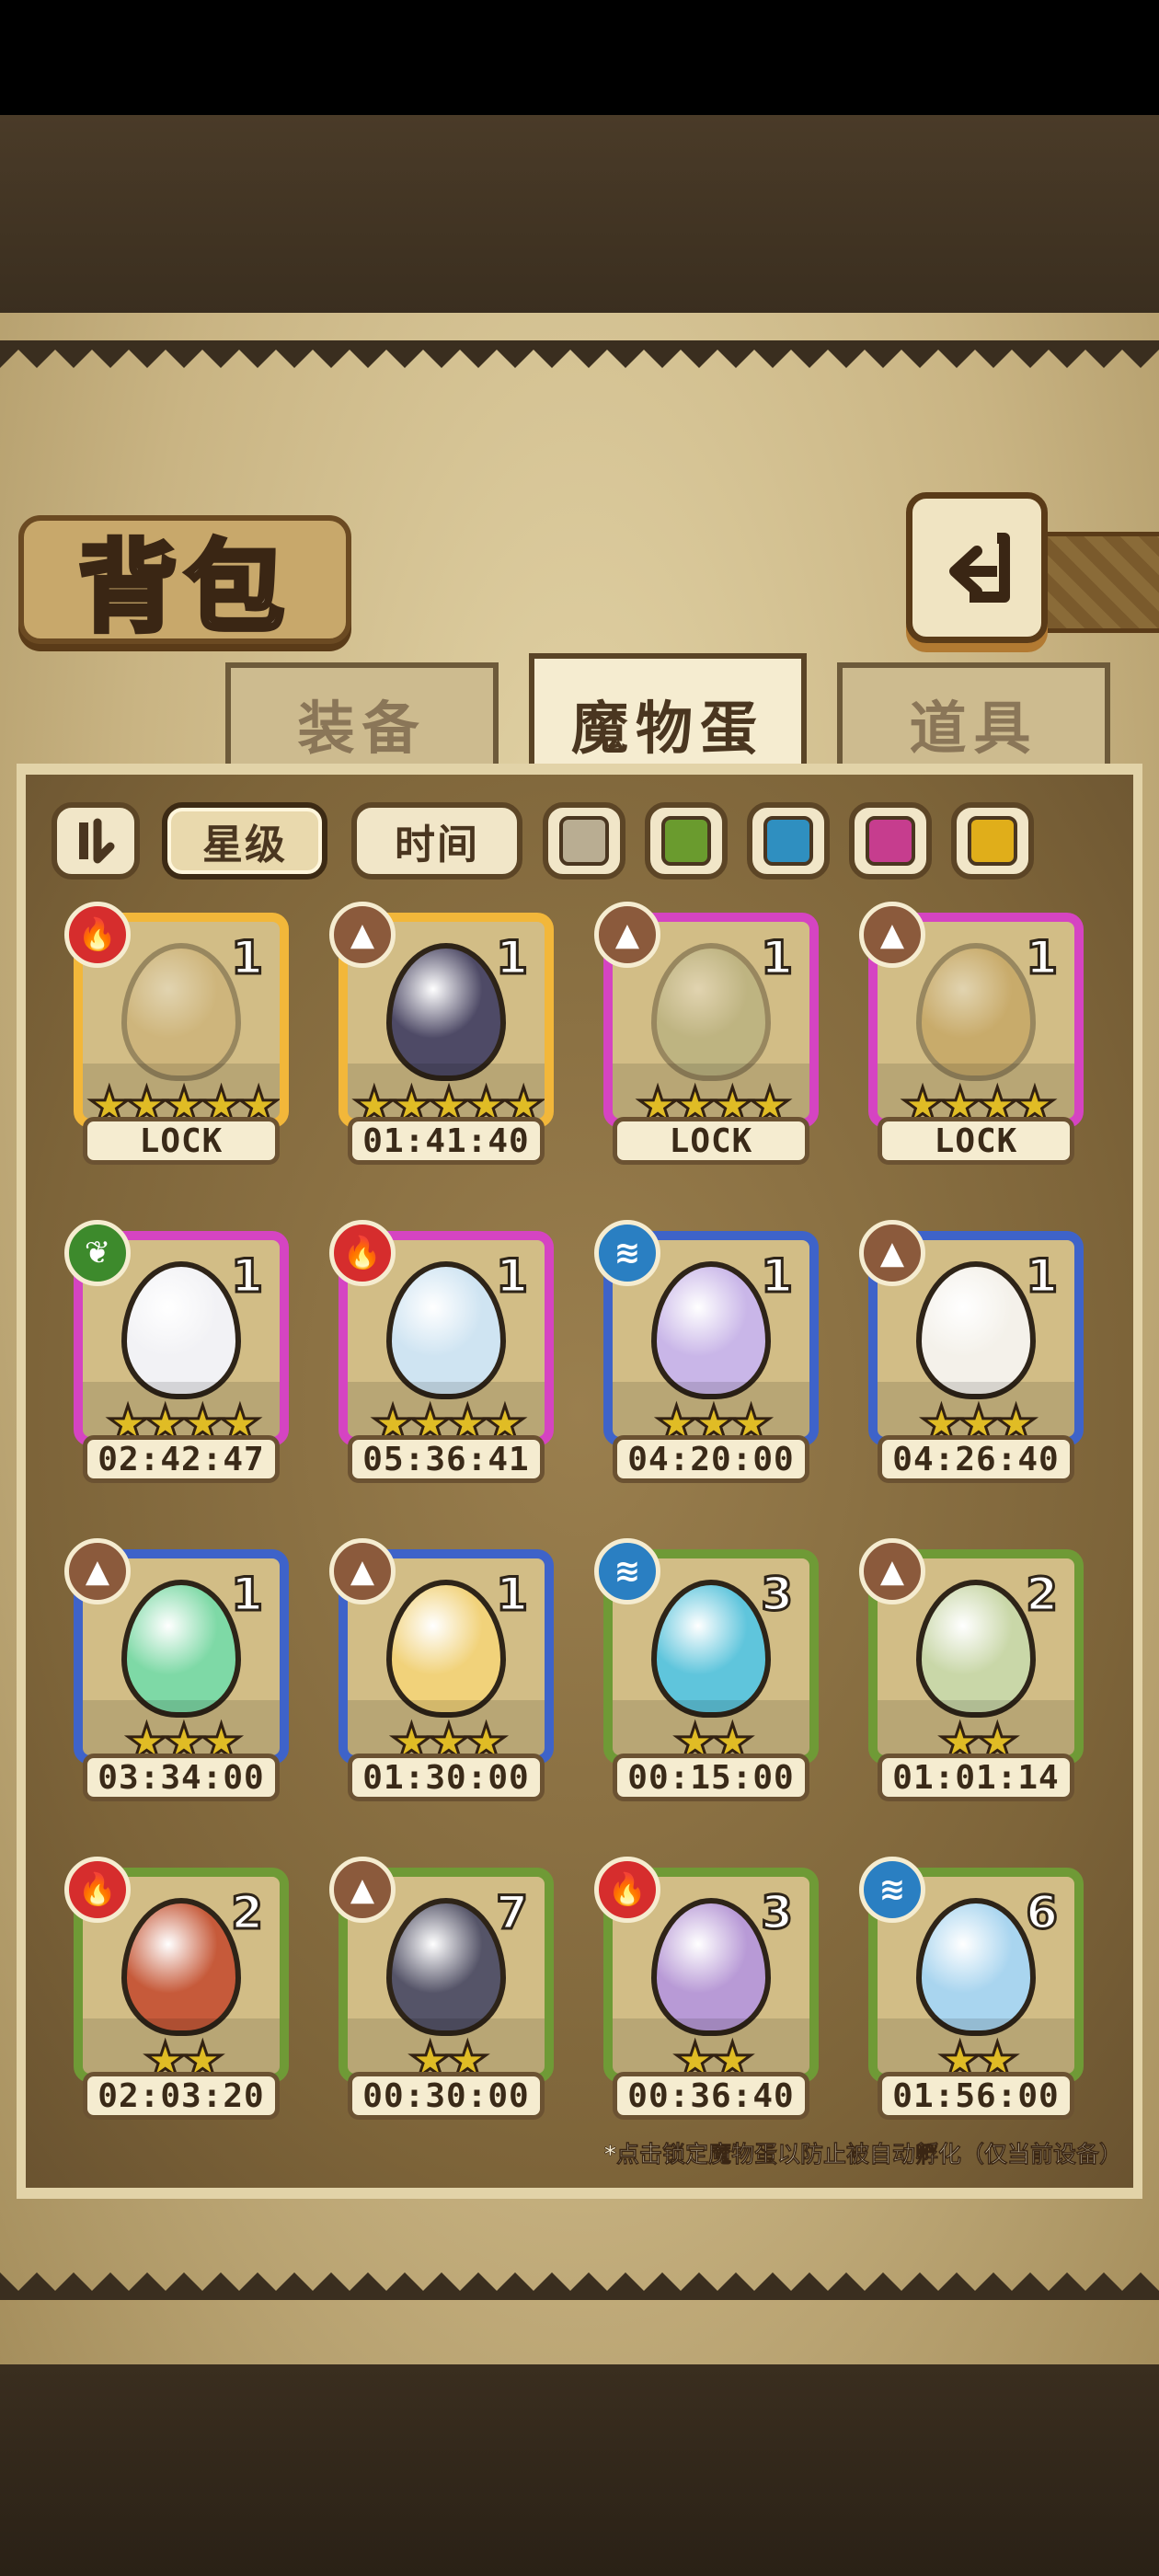 The image size is (1159, 2576). I want to click on egg-count: 6, so click(1042, 1913).